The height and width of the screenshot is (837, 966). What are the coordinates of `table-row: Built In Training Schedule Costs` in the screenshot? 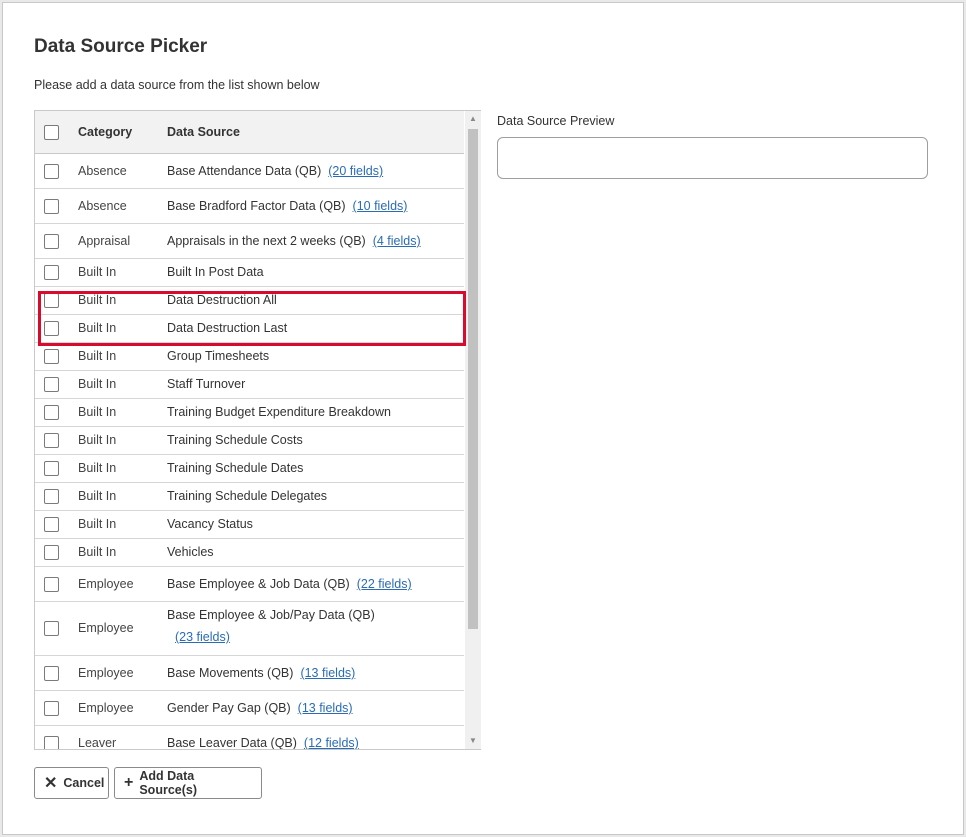 It's located at (249, 441).